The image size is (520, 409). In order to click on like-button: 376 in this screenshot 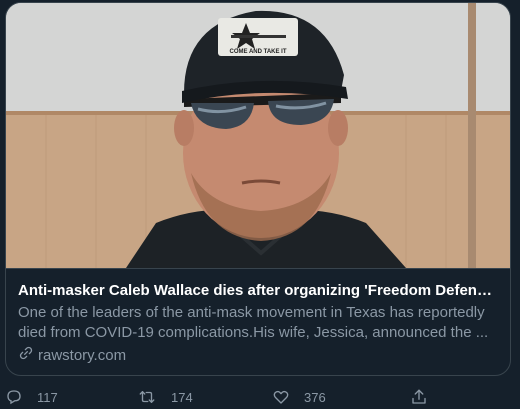, I will do `click(299, 397)`.